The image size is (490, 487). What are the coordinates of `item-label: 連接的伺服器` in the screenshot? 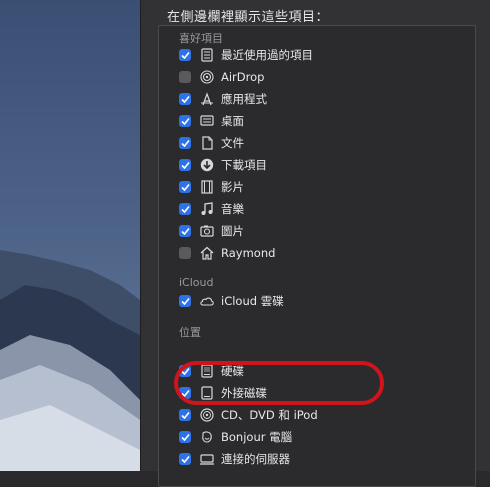 It's located at (255, 459).